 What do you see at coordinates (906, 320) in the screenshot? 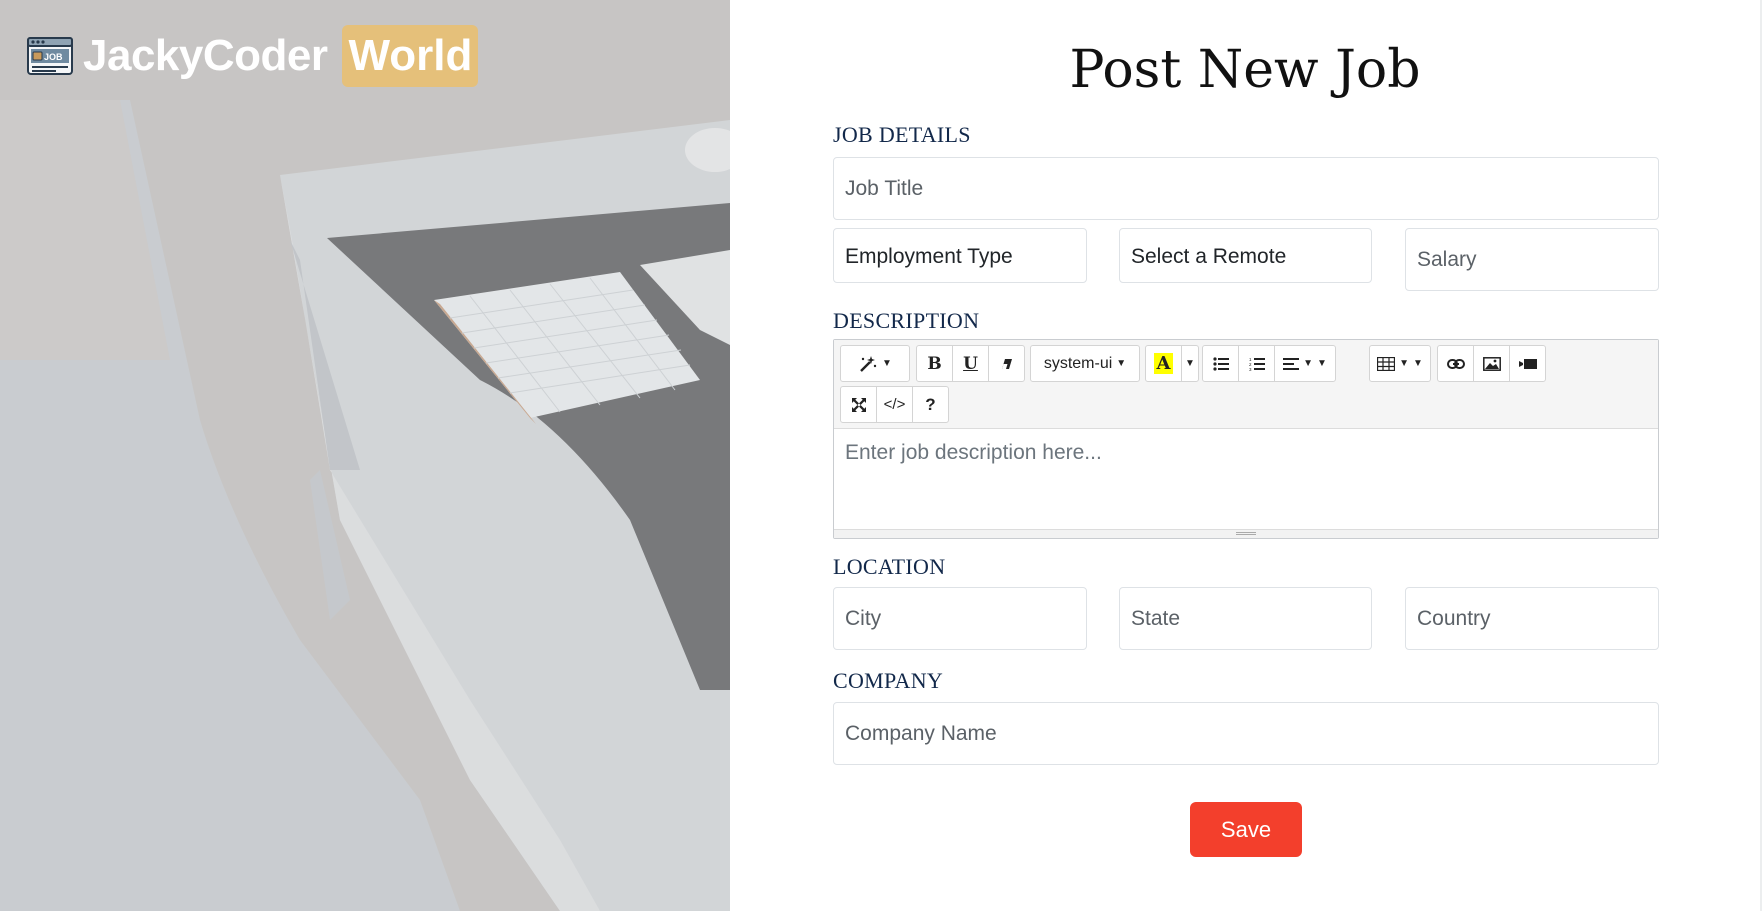
I see `section-description: DESCRIPTION` at bounding box center [906, 320].